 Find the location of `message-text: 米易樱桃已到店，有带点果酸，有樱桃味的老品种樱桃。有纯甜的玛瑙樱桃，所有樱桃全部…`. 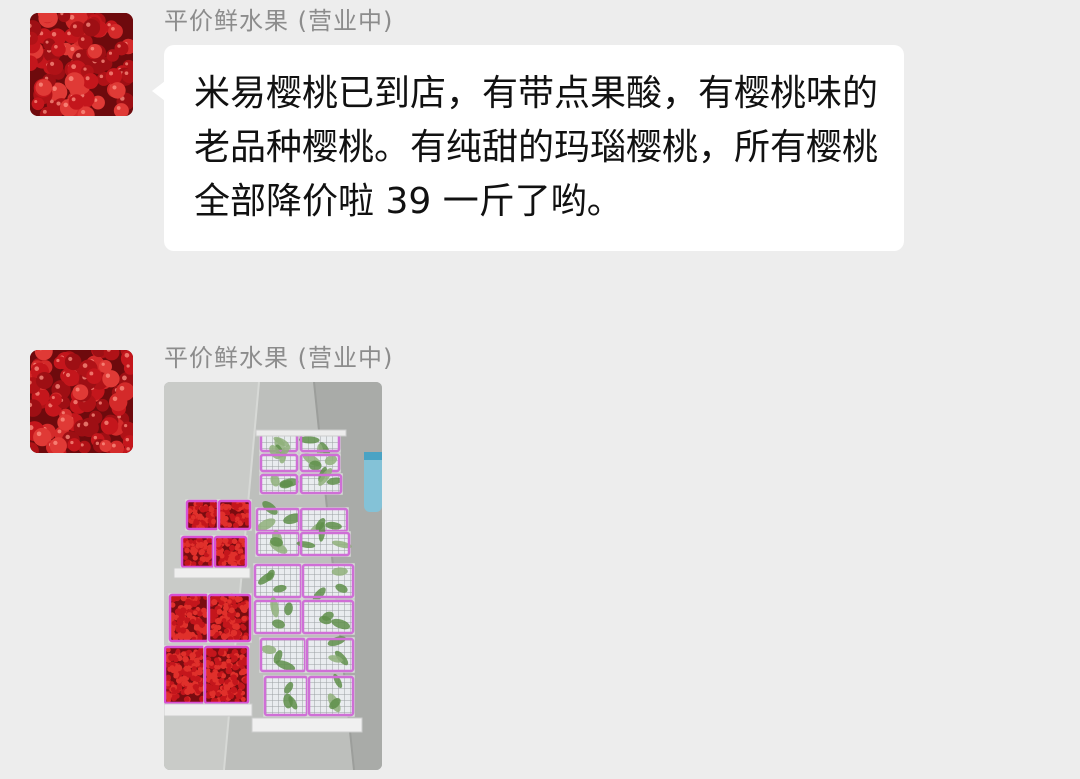

message-text: 米易樱桃已到店，有带点果酸，有樱桃味的老品种樱桃。有纯甜的玛瑙樱桃，所有樱桃全部… is located at coordinates (536, 147).